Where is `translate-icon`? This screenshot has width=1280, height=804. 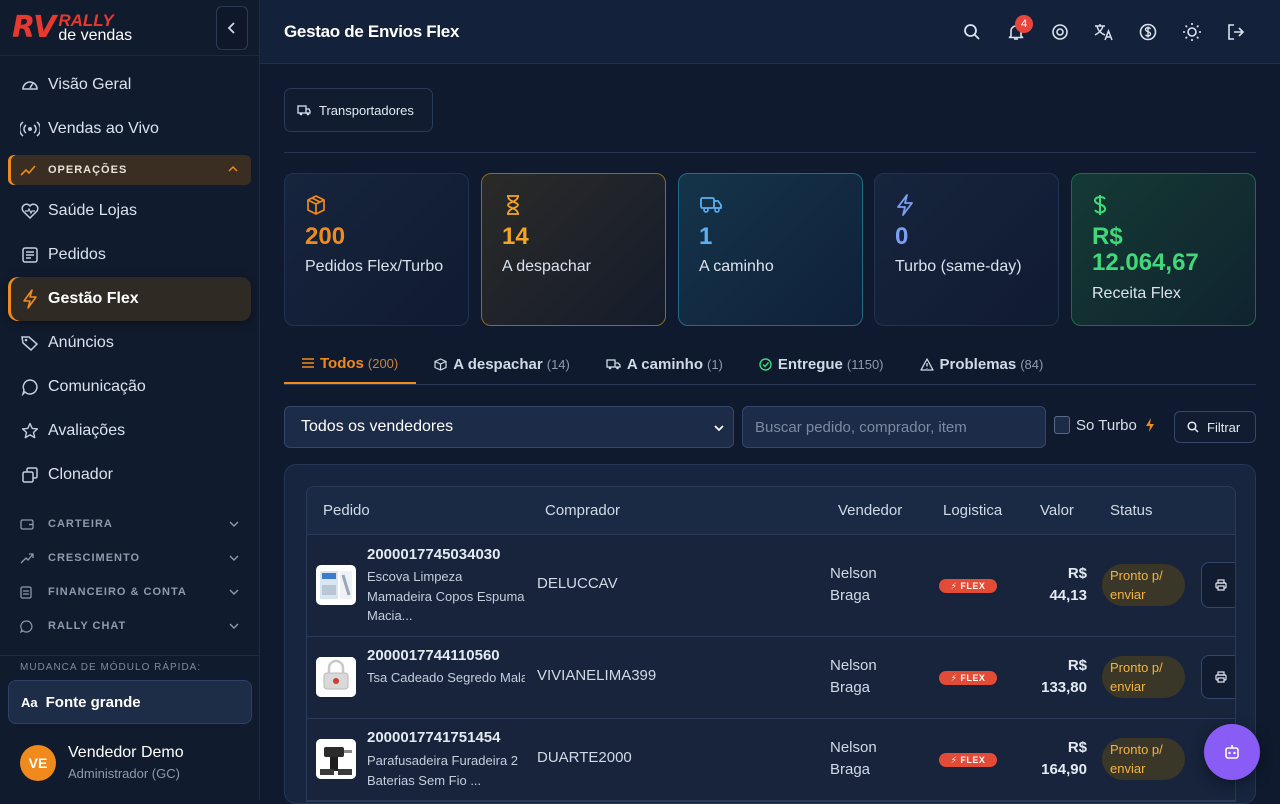
translate-icon is located at coordinates (1104, 32).